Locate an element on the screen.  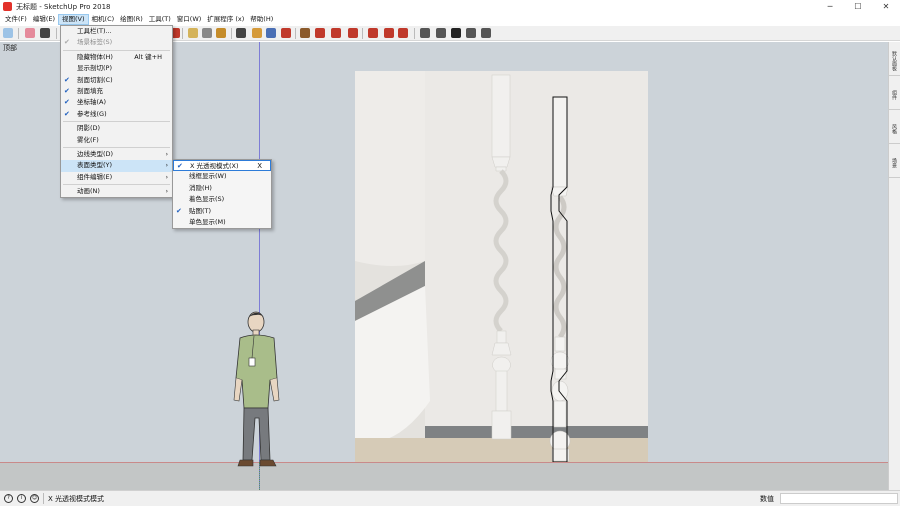
maximize-button: ☐ is located at coordinates (858, 6).